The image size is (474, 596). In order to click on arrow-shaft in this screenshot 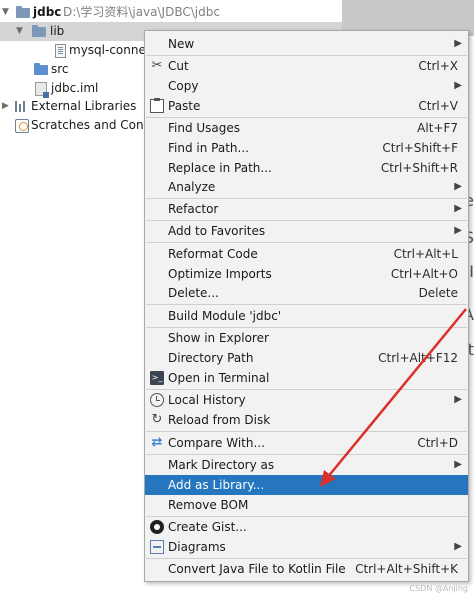, I will do `click(396, 393)`.